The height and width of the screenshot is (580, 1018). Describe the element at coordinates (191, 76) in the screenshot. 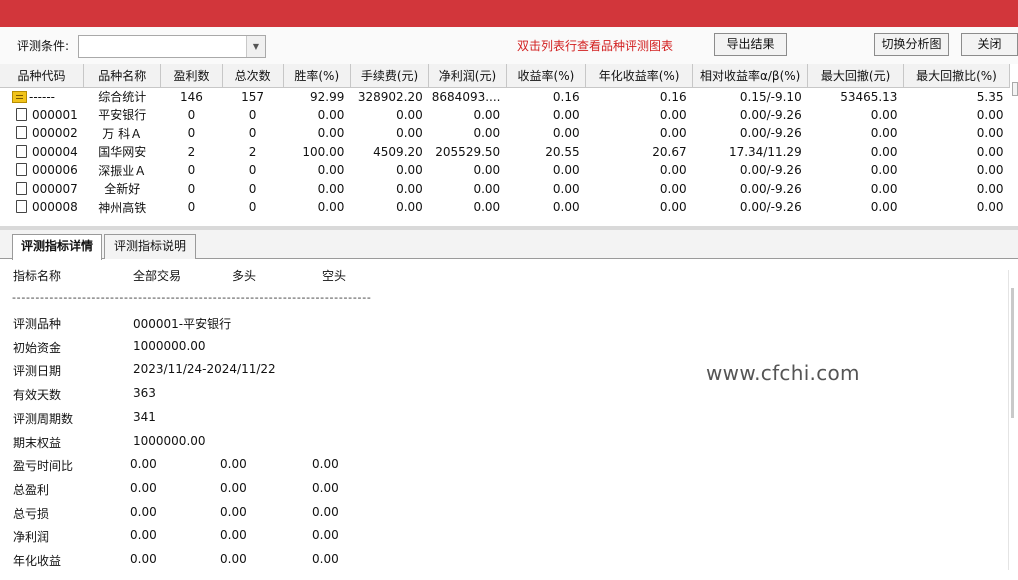

I see `col-header-wins: 盈利数` at that location.